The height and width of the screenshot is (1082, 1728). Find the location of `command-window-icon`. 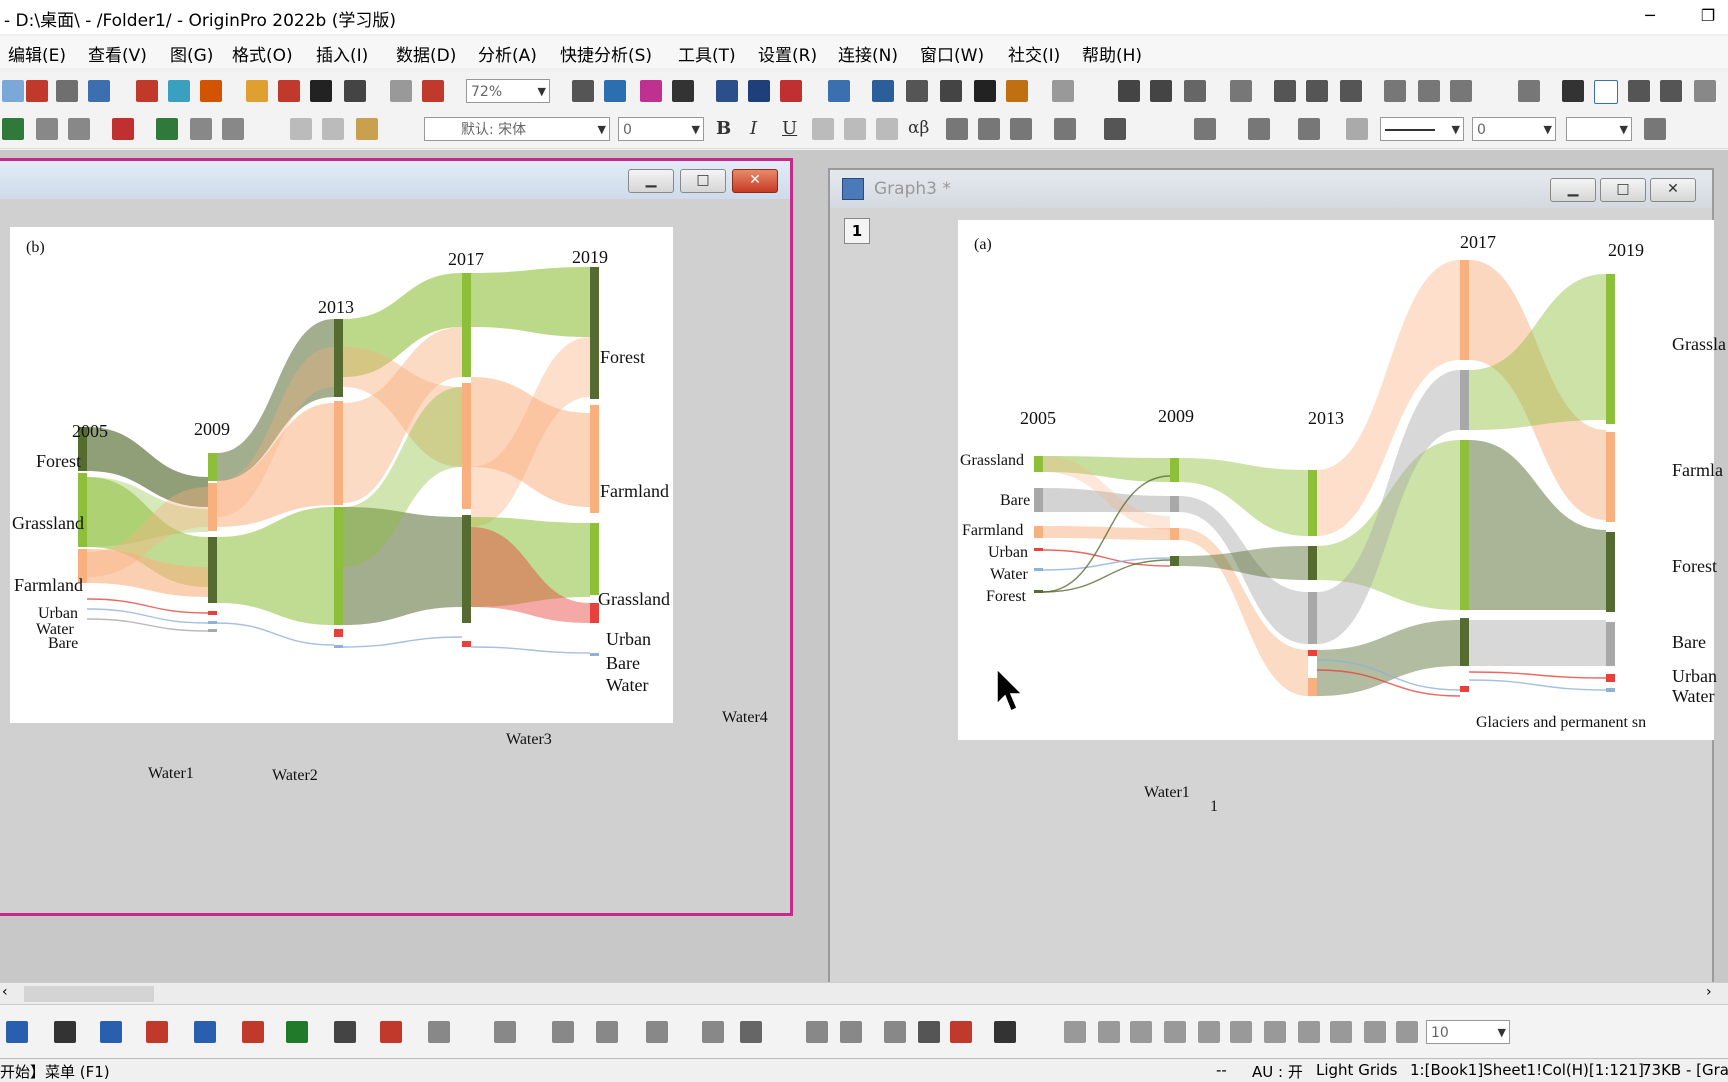

command-window-icon is located at coordinates (791, 91).